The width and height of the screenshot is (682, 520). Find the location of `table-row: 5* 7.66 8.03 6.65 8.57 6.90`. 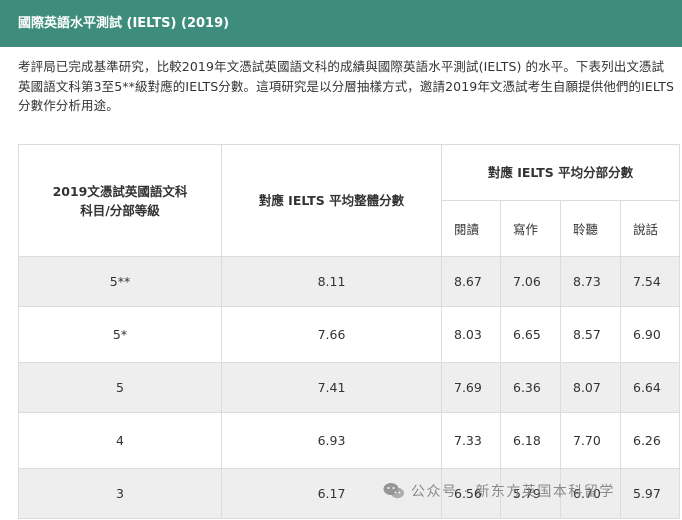

table-row: 5* 7.66 8.03 6.65 8.57 6.90 is located at coordinates (349, 334).